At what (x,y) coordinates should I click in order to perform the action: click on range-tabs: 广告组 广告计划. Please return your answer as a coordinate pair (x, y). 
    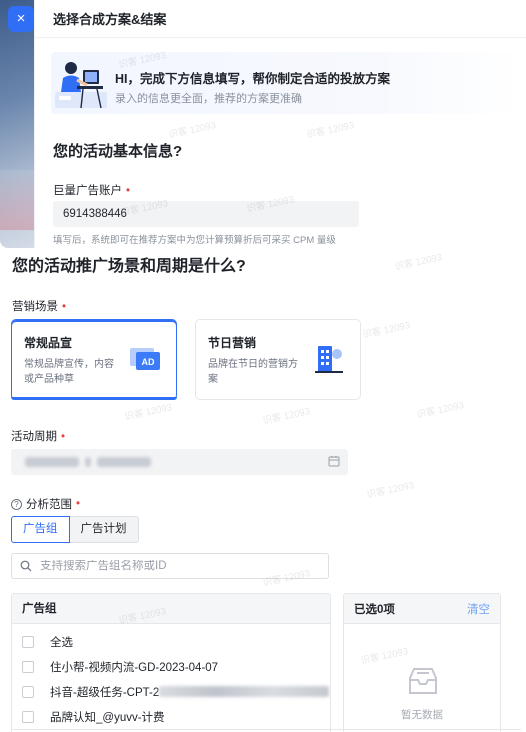
    Looking at the image, I should click on (75, 529).